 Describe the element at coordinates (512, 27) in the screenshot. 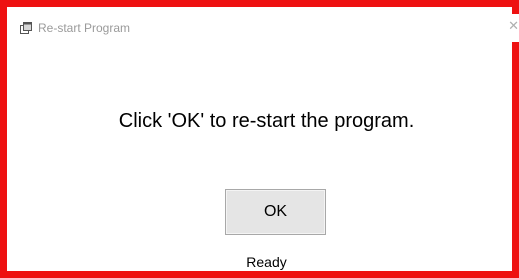

I see `close-icon: ✕` at that location.